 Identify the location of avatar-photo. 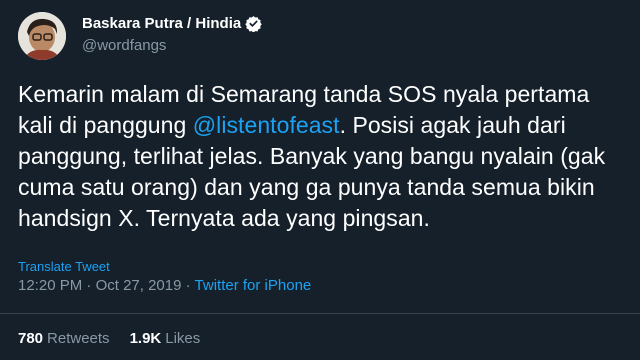
(42, 36).